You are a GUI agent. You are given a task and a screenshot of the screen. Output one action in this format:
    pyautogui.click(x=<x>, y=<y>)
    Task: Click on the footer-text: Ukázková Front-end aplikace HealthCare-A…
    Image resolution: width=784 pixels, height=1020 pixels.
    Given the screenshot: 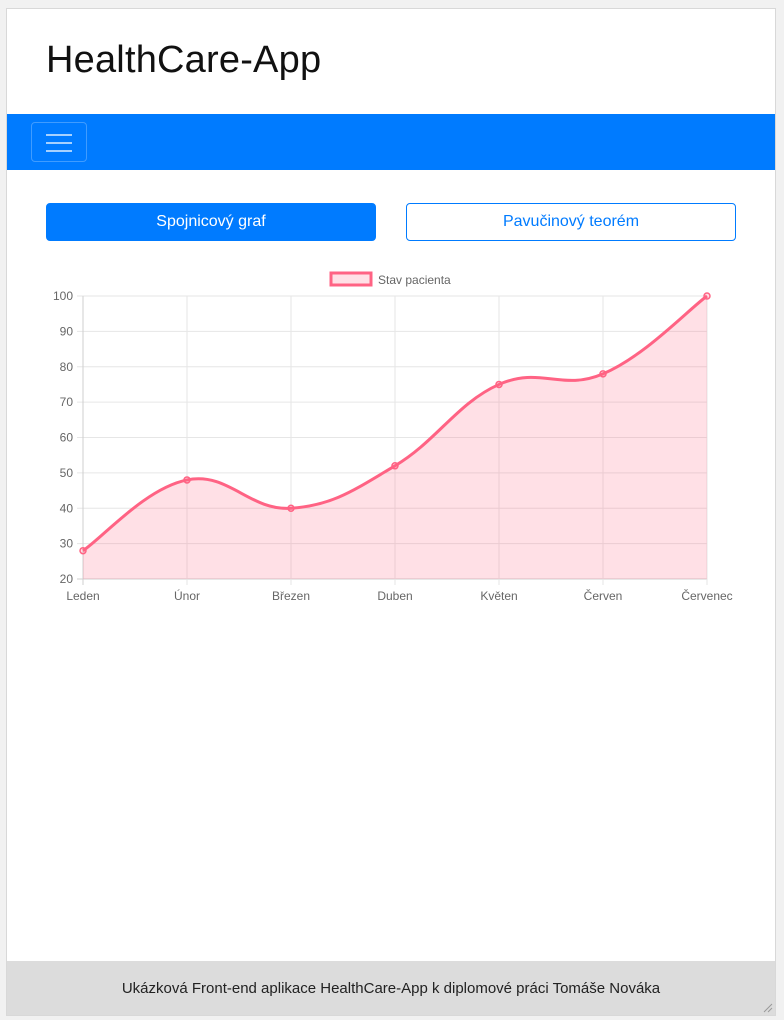 What is the action you would take?
    pyautogui.click(x=391, y=988)
    